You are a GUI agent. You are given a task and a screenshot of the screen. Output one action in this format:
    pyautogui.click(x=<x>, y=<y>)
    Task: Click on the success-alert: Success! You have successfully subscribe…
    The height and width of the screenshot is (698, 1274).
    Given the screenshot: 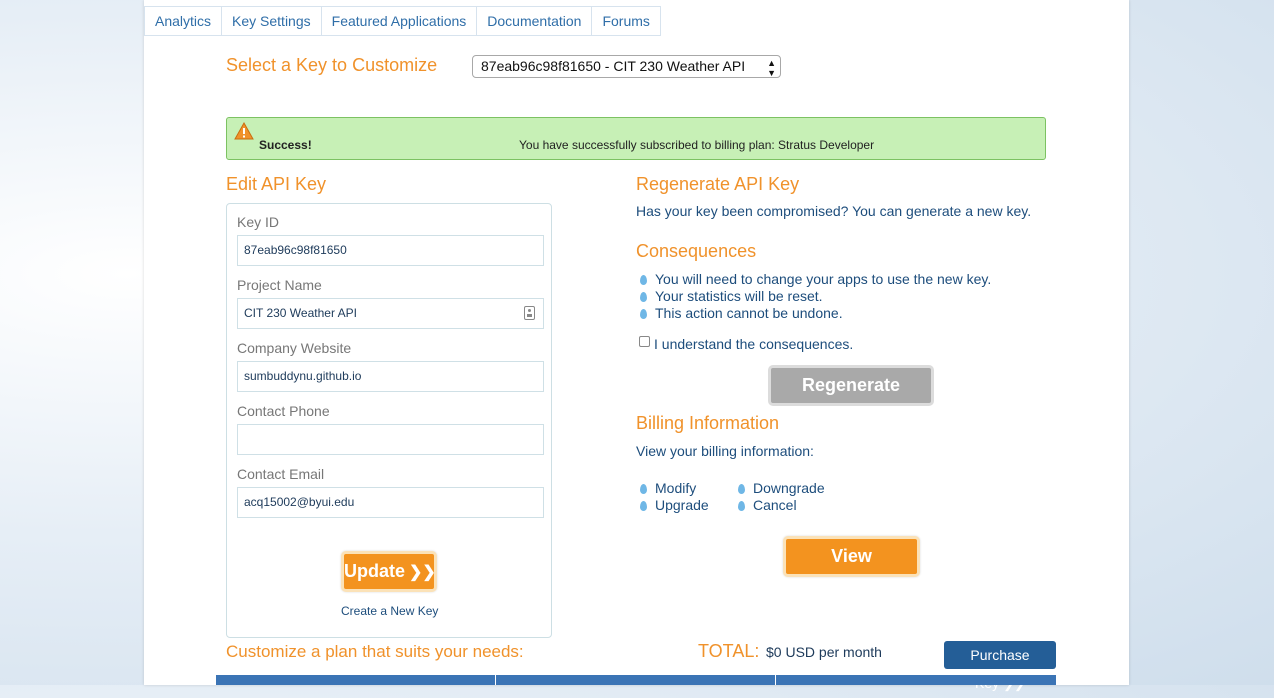 What is the action you would take?
    pyautogui.click(x=636, y=138)
    